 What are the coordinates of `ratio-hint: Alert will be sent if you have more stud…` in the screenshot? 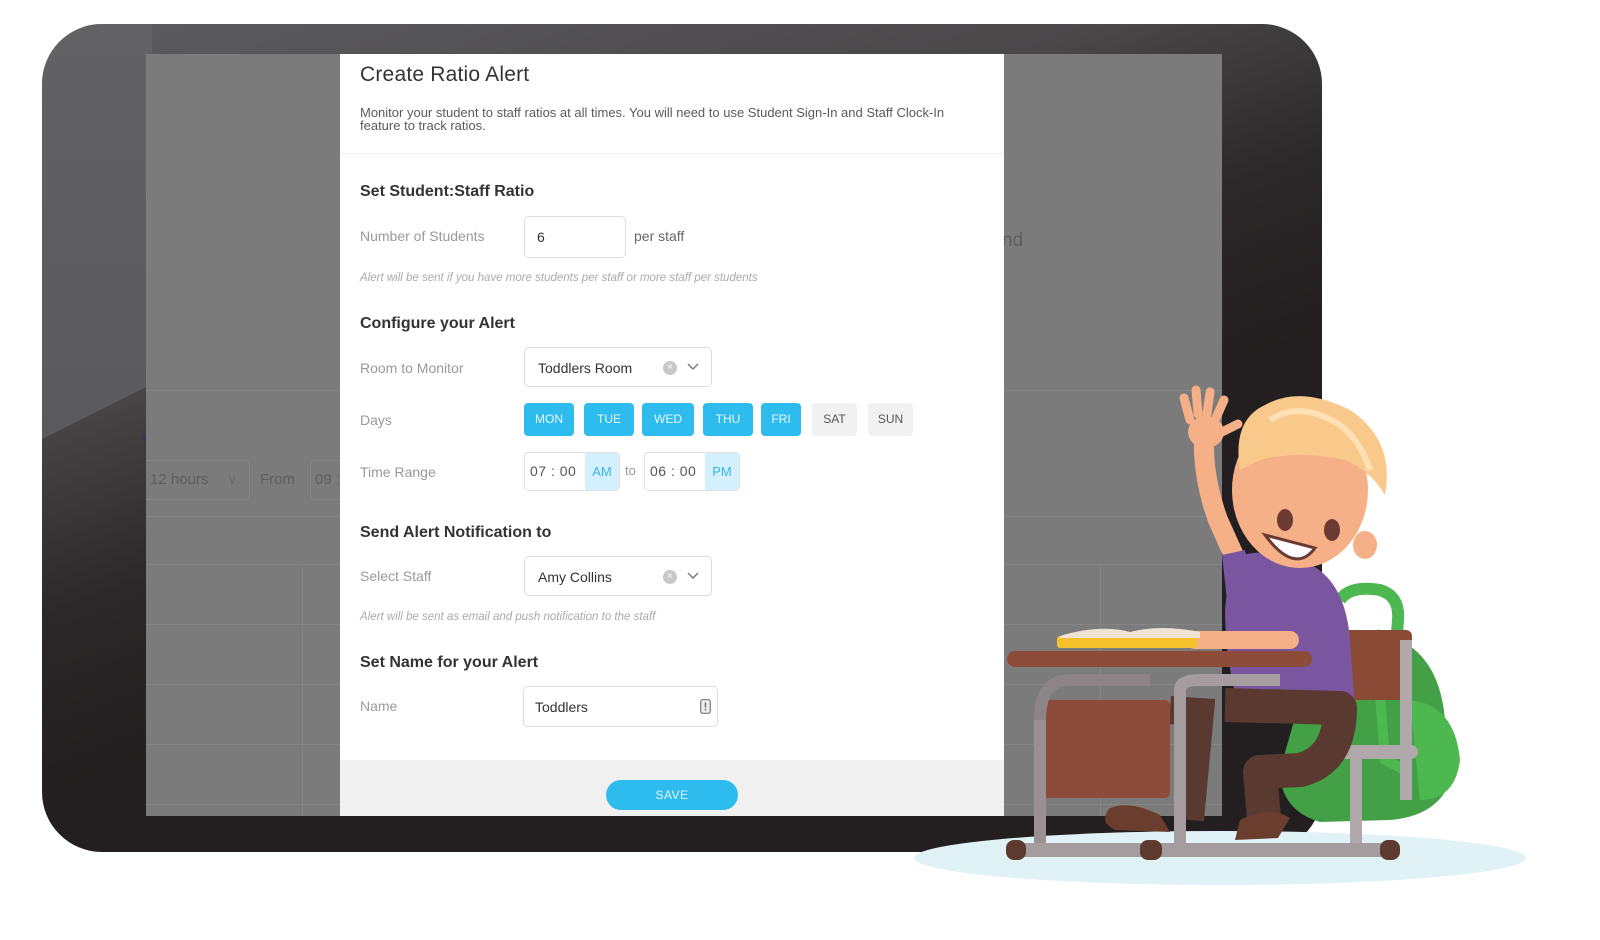 It's located at (559, 278).